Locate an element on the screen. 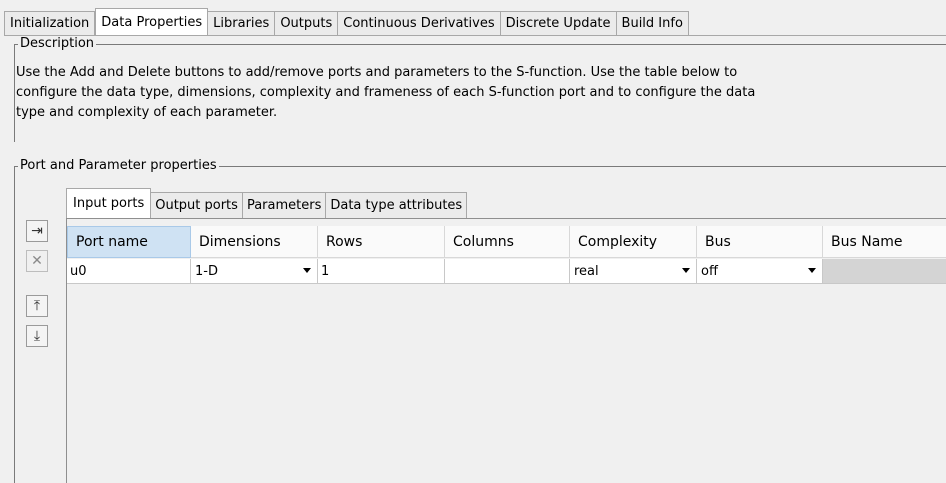  complexity-dropdown: real is located at coordinates (633, 271).